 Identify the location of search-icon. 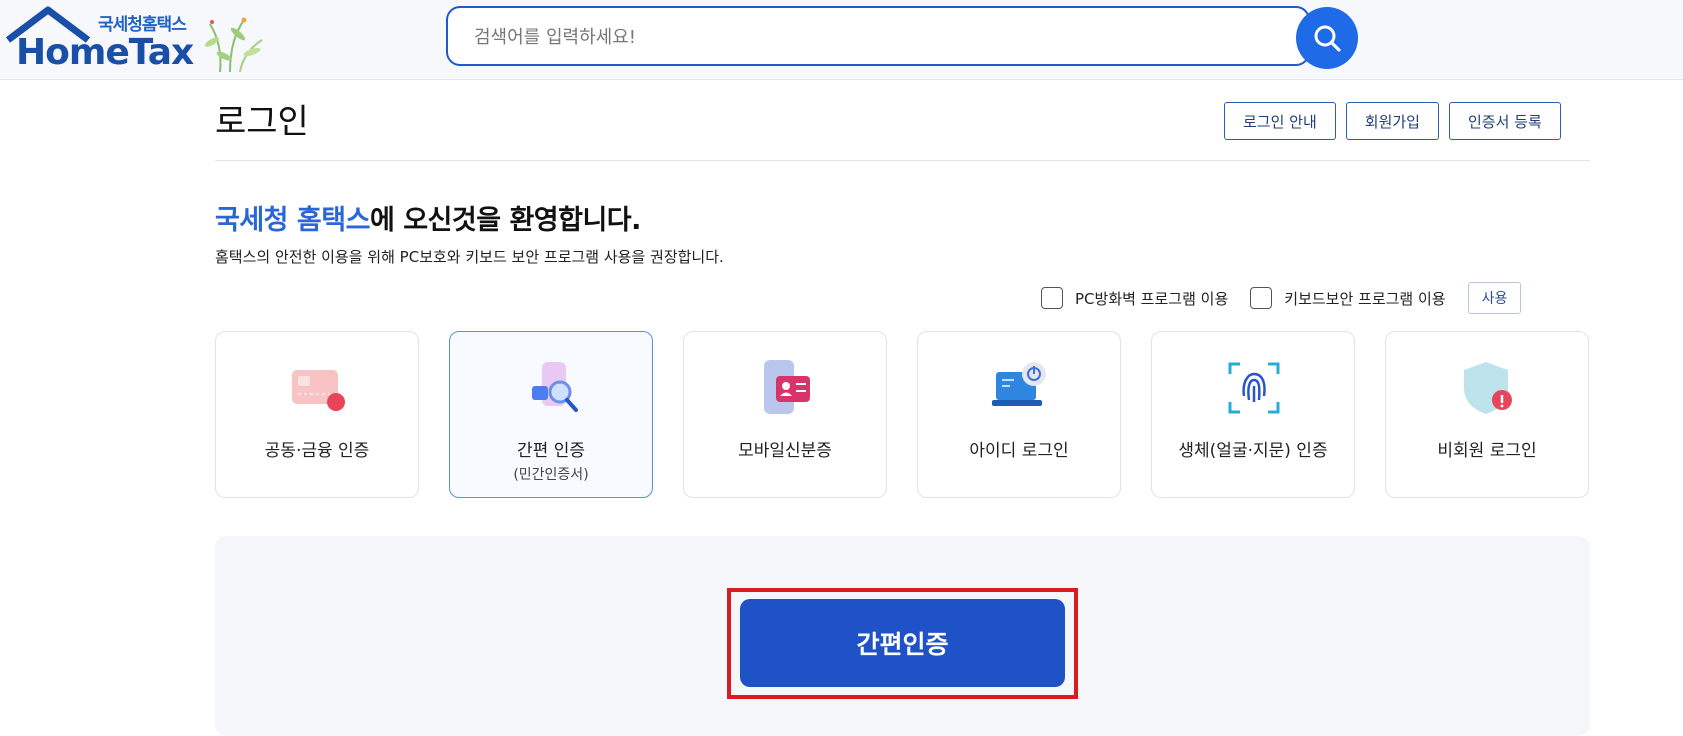
(1327, 38).